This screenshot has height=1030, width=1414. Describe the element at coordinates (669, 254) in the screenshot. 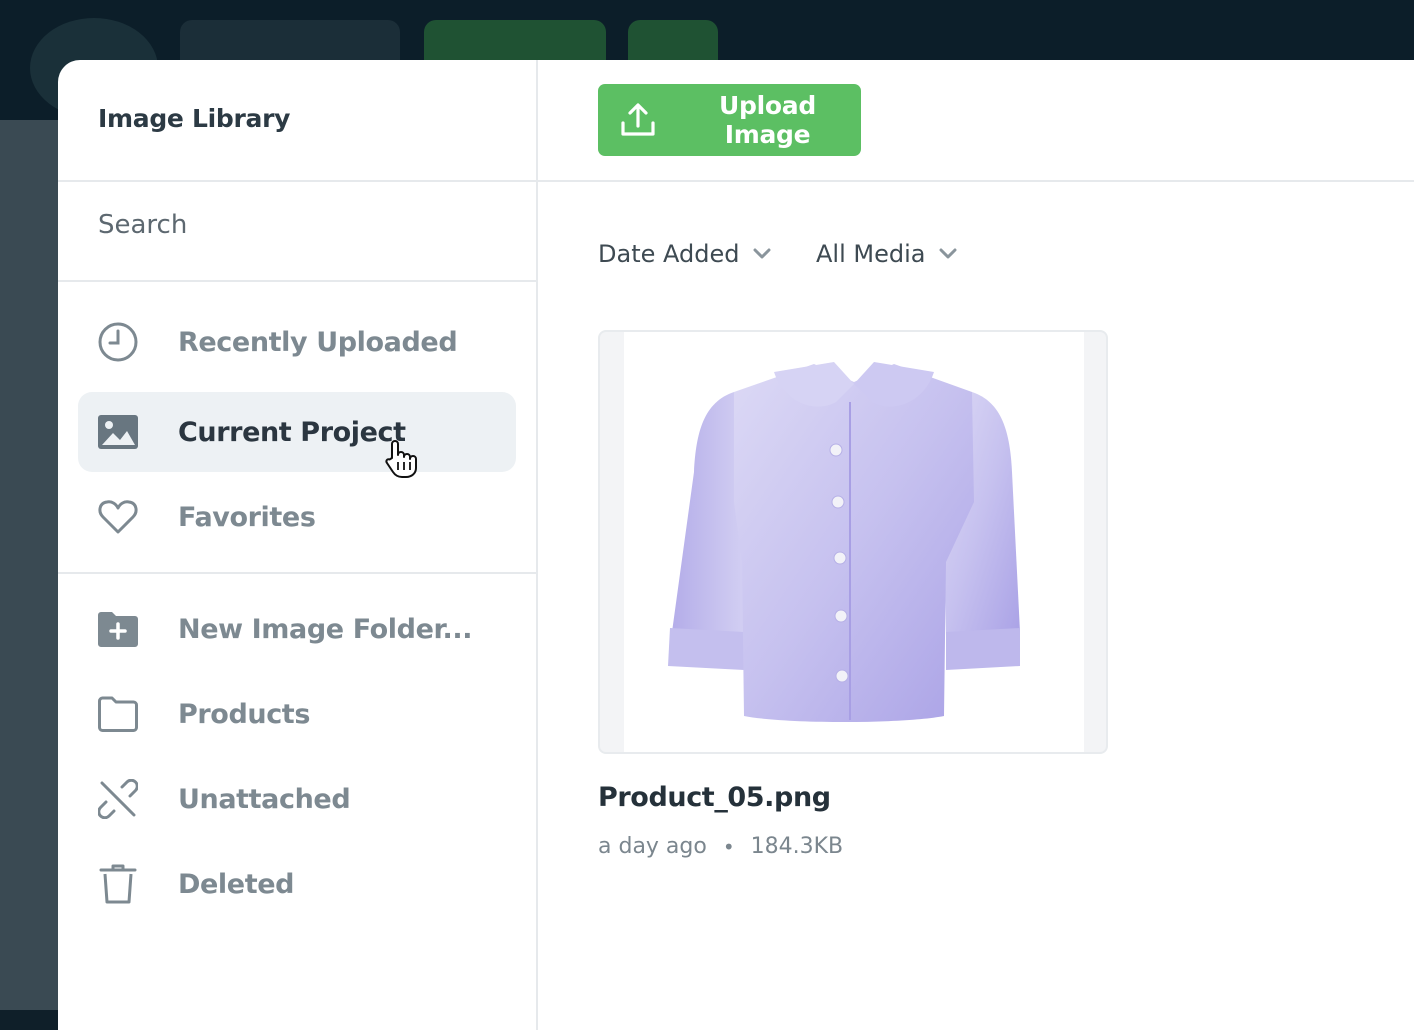

I see `sort-dropdown-label: Date Added` at that location.